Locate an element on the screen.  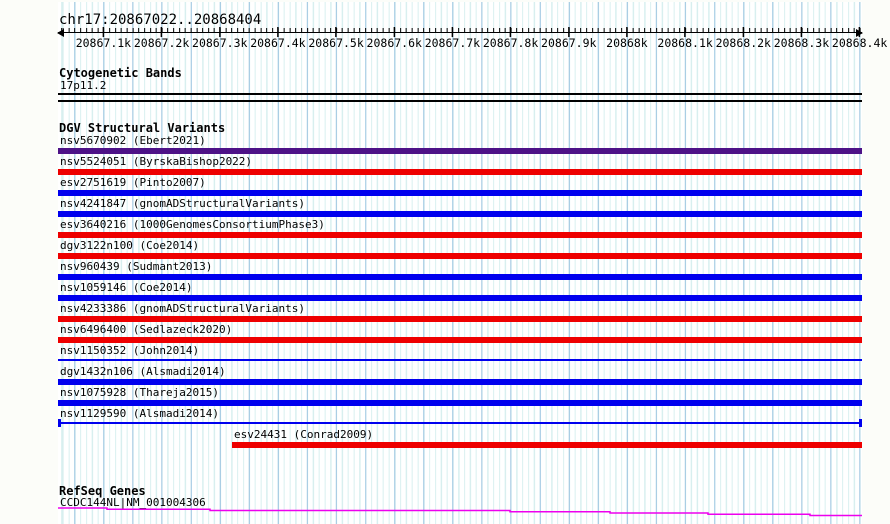
variant-row: nsv1075928 (Thareja2015) is located at coordinates (460, 397).